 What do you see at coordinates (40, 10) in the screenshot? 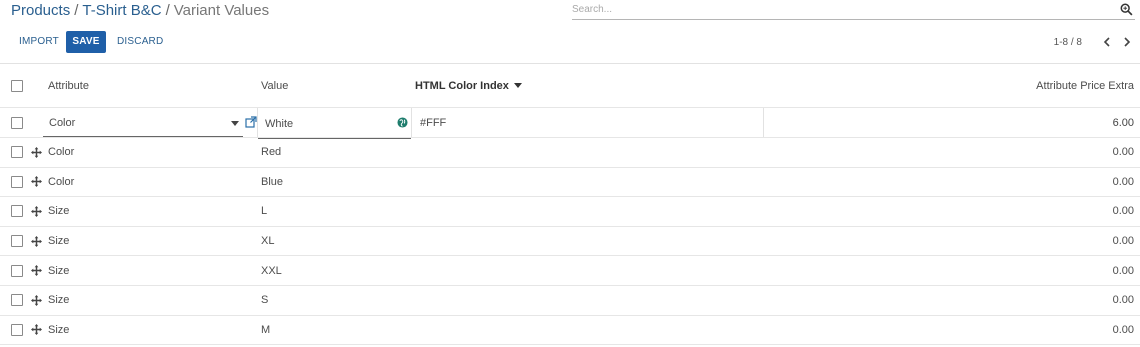
I see `breadcrumb-products: Products` at bounding box center [40, 10].